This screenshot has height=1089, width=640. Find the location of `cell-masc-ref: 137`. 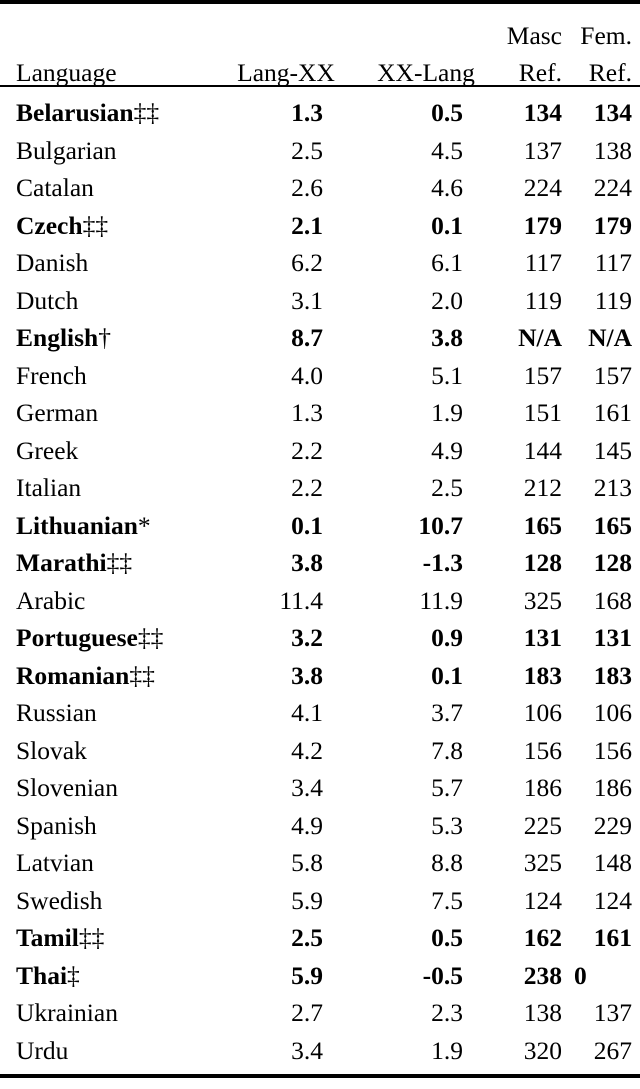

cell-masc-ref: 137 is located at coordinates (542, 150).